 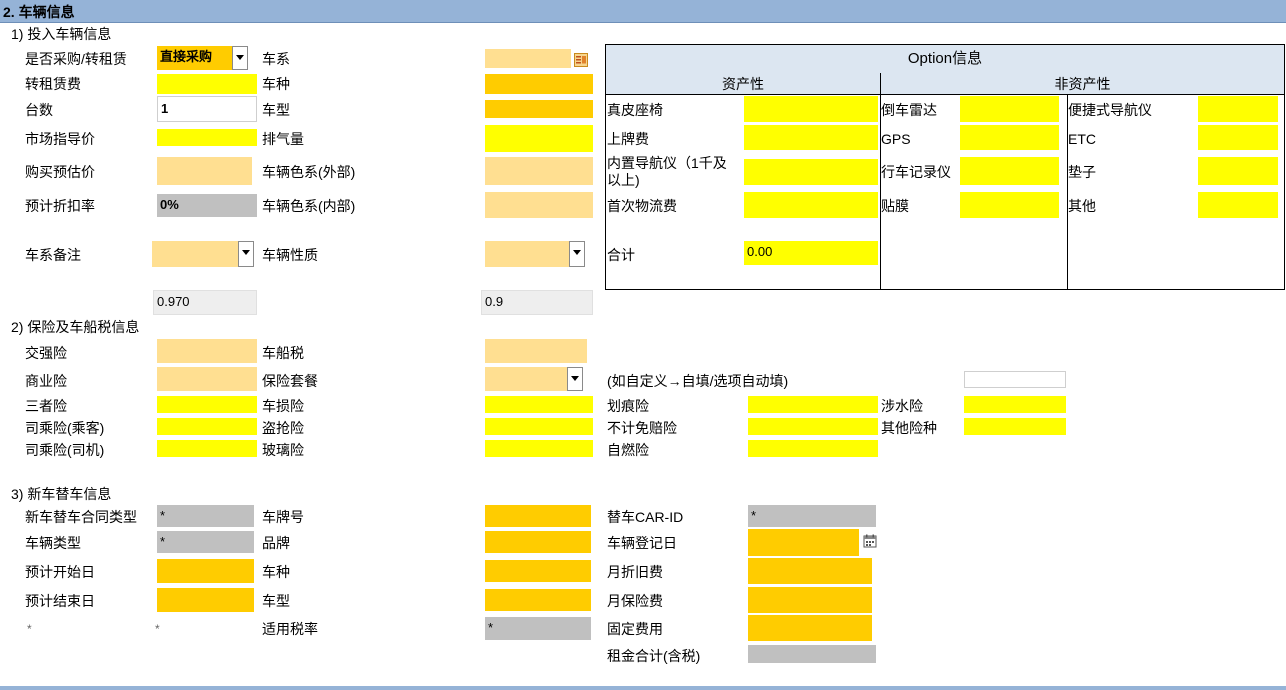 What do you see at coordinates (654, 656) in the screenshot?
I see `rent-total-label: 租金合计(含税)` at bounding box center [654, 656].